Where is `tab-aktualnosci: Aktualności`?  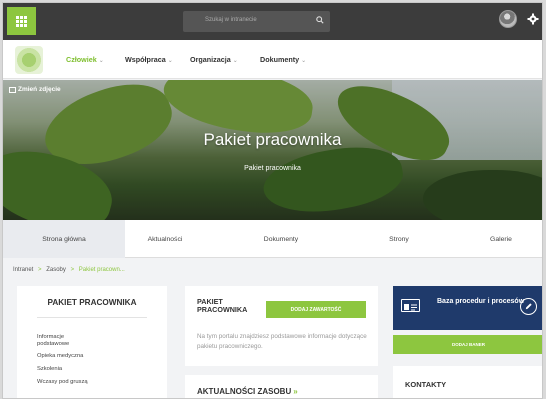 tab-aktualnosci: Aktualności is located at coordinates (165, 239).